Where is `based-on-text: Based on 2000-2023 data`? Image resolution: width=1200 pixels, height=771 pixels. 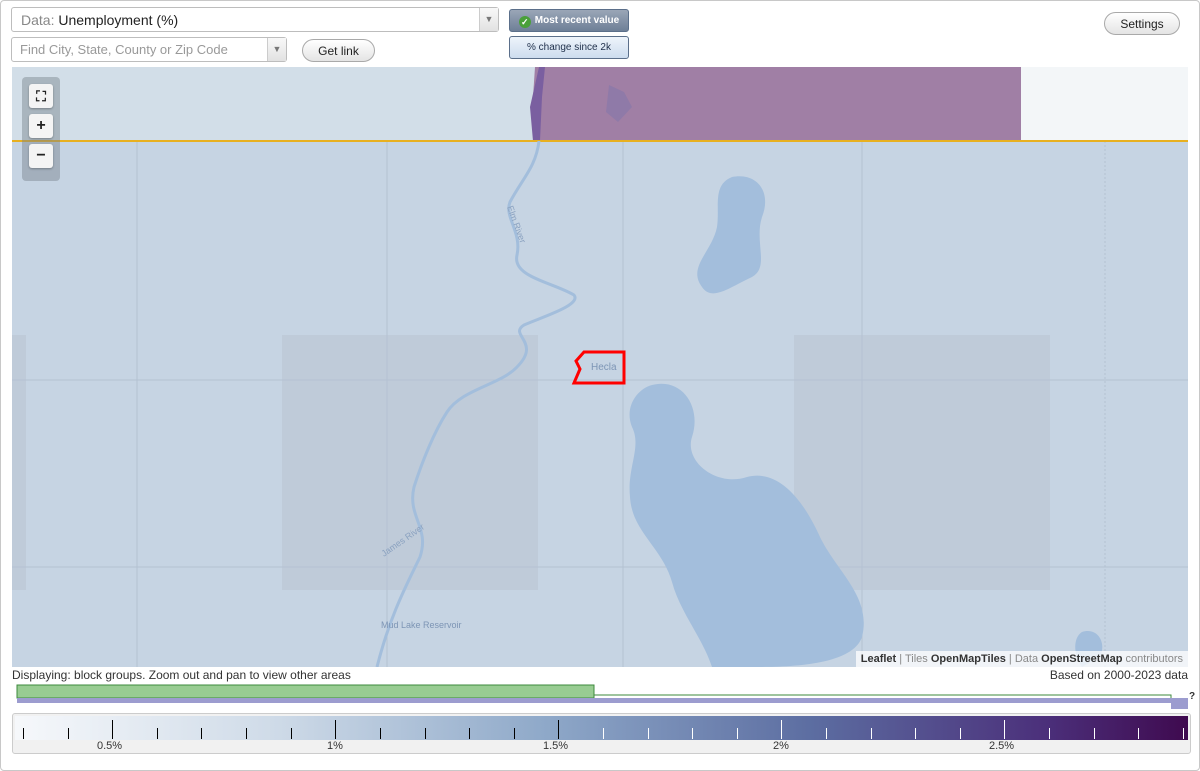 based-on-text: Based on 2000-2023 data is located at coordinates (1118, 675).